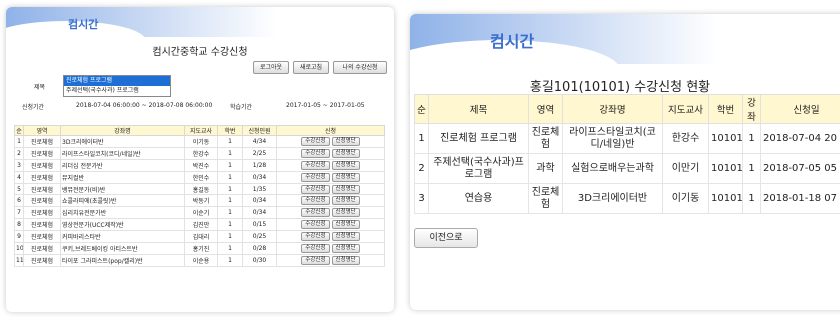 The image size is (840, 328). I want to click on col-area: 영역, so click(42, 130).